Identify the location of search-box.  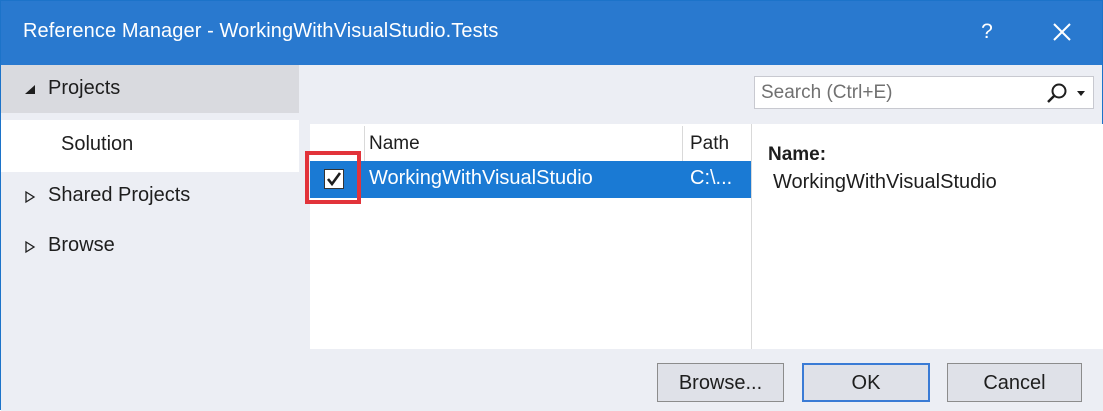
(924, 92).